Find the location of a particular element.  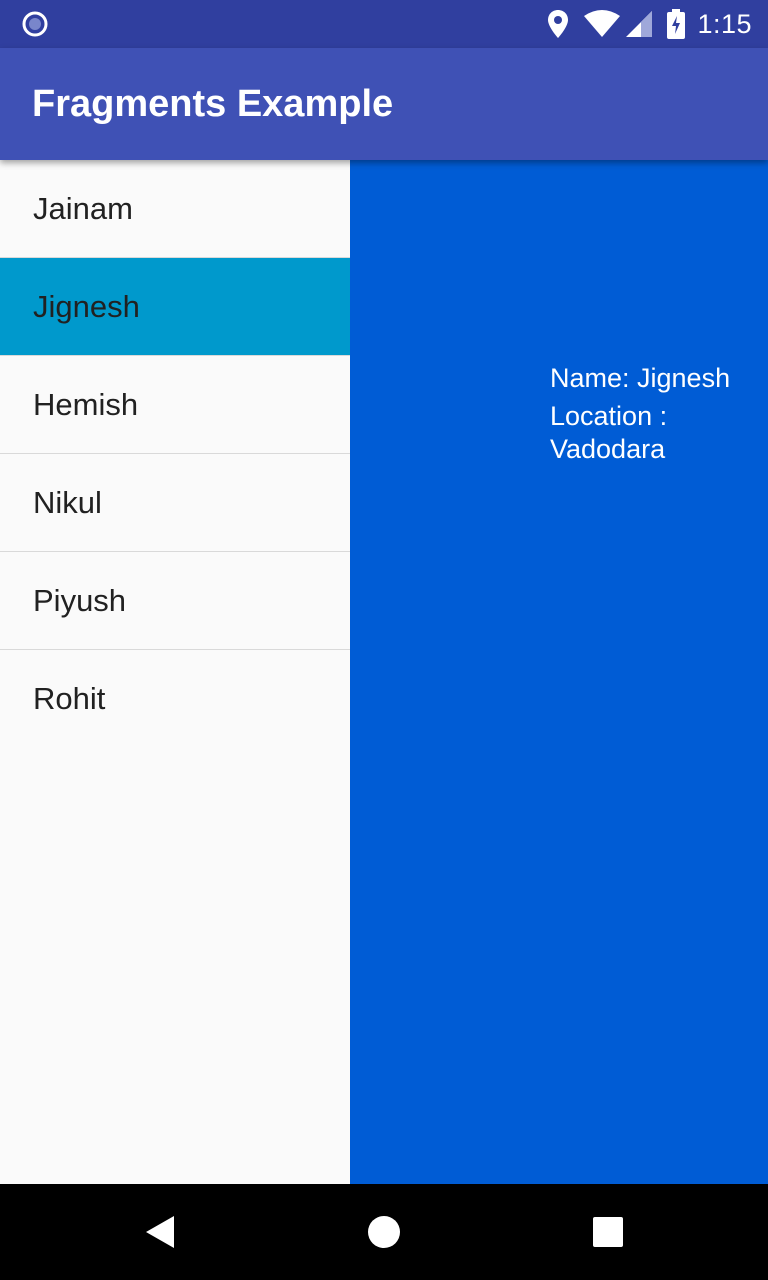

back-icon is located at coordinates (160, 1232).